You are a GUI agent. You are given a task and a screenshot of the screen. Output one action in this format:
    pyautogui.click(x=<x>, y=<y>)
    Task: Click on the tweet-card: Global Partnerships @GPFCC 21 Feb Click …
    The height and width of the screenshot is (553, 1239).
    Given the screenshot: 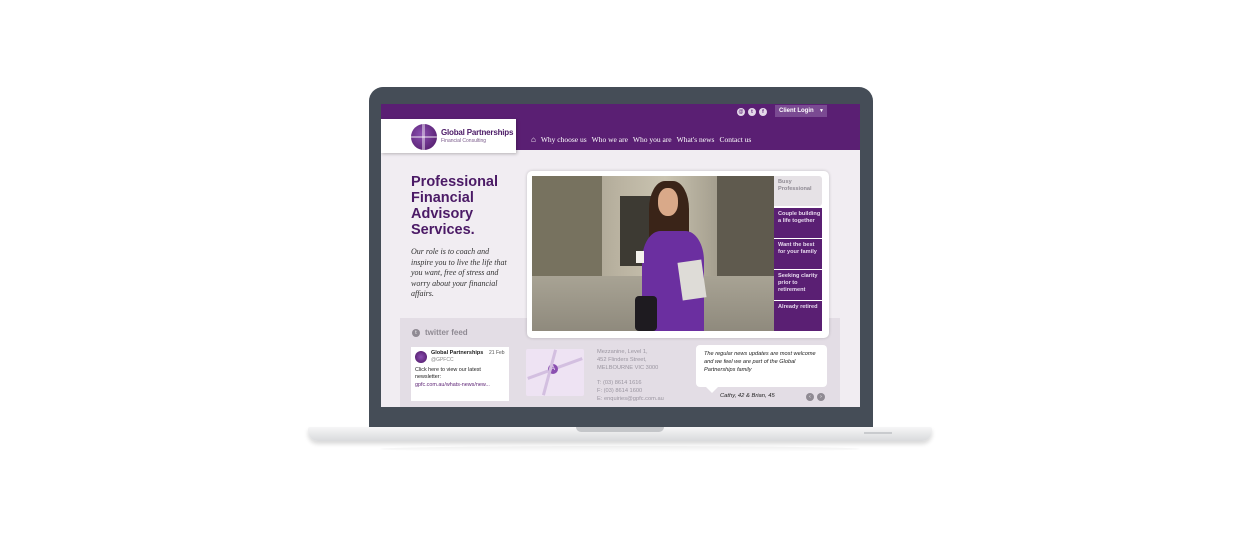 What is the action you would take?
    pyautogui.click(x=460, y=374)
    